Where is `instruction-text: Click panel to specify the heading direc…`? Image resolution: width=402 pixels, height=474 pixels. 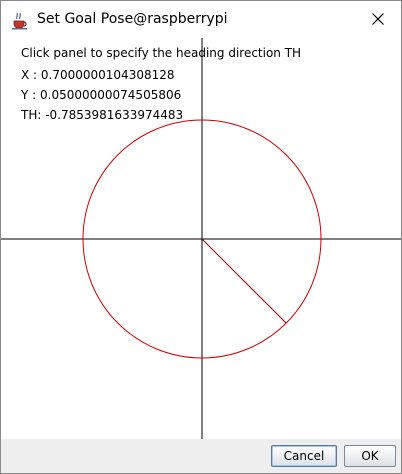 instruction-text: Click panel to specify the heading direc… is located at coordinates (161, 53).